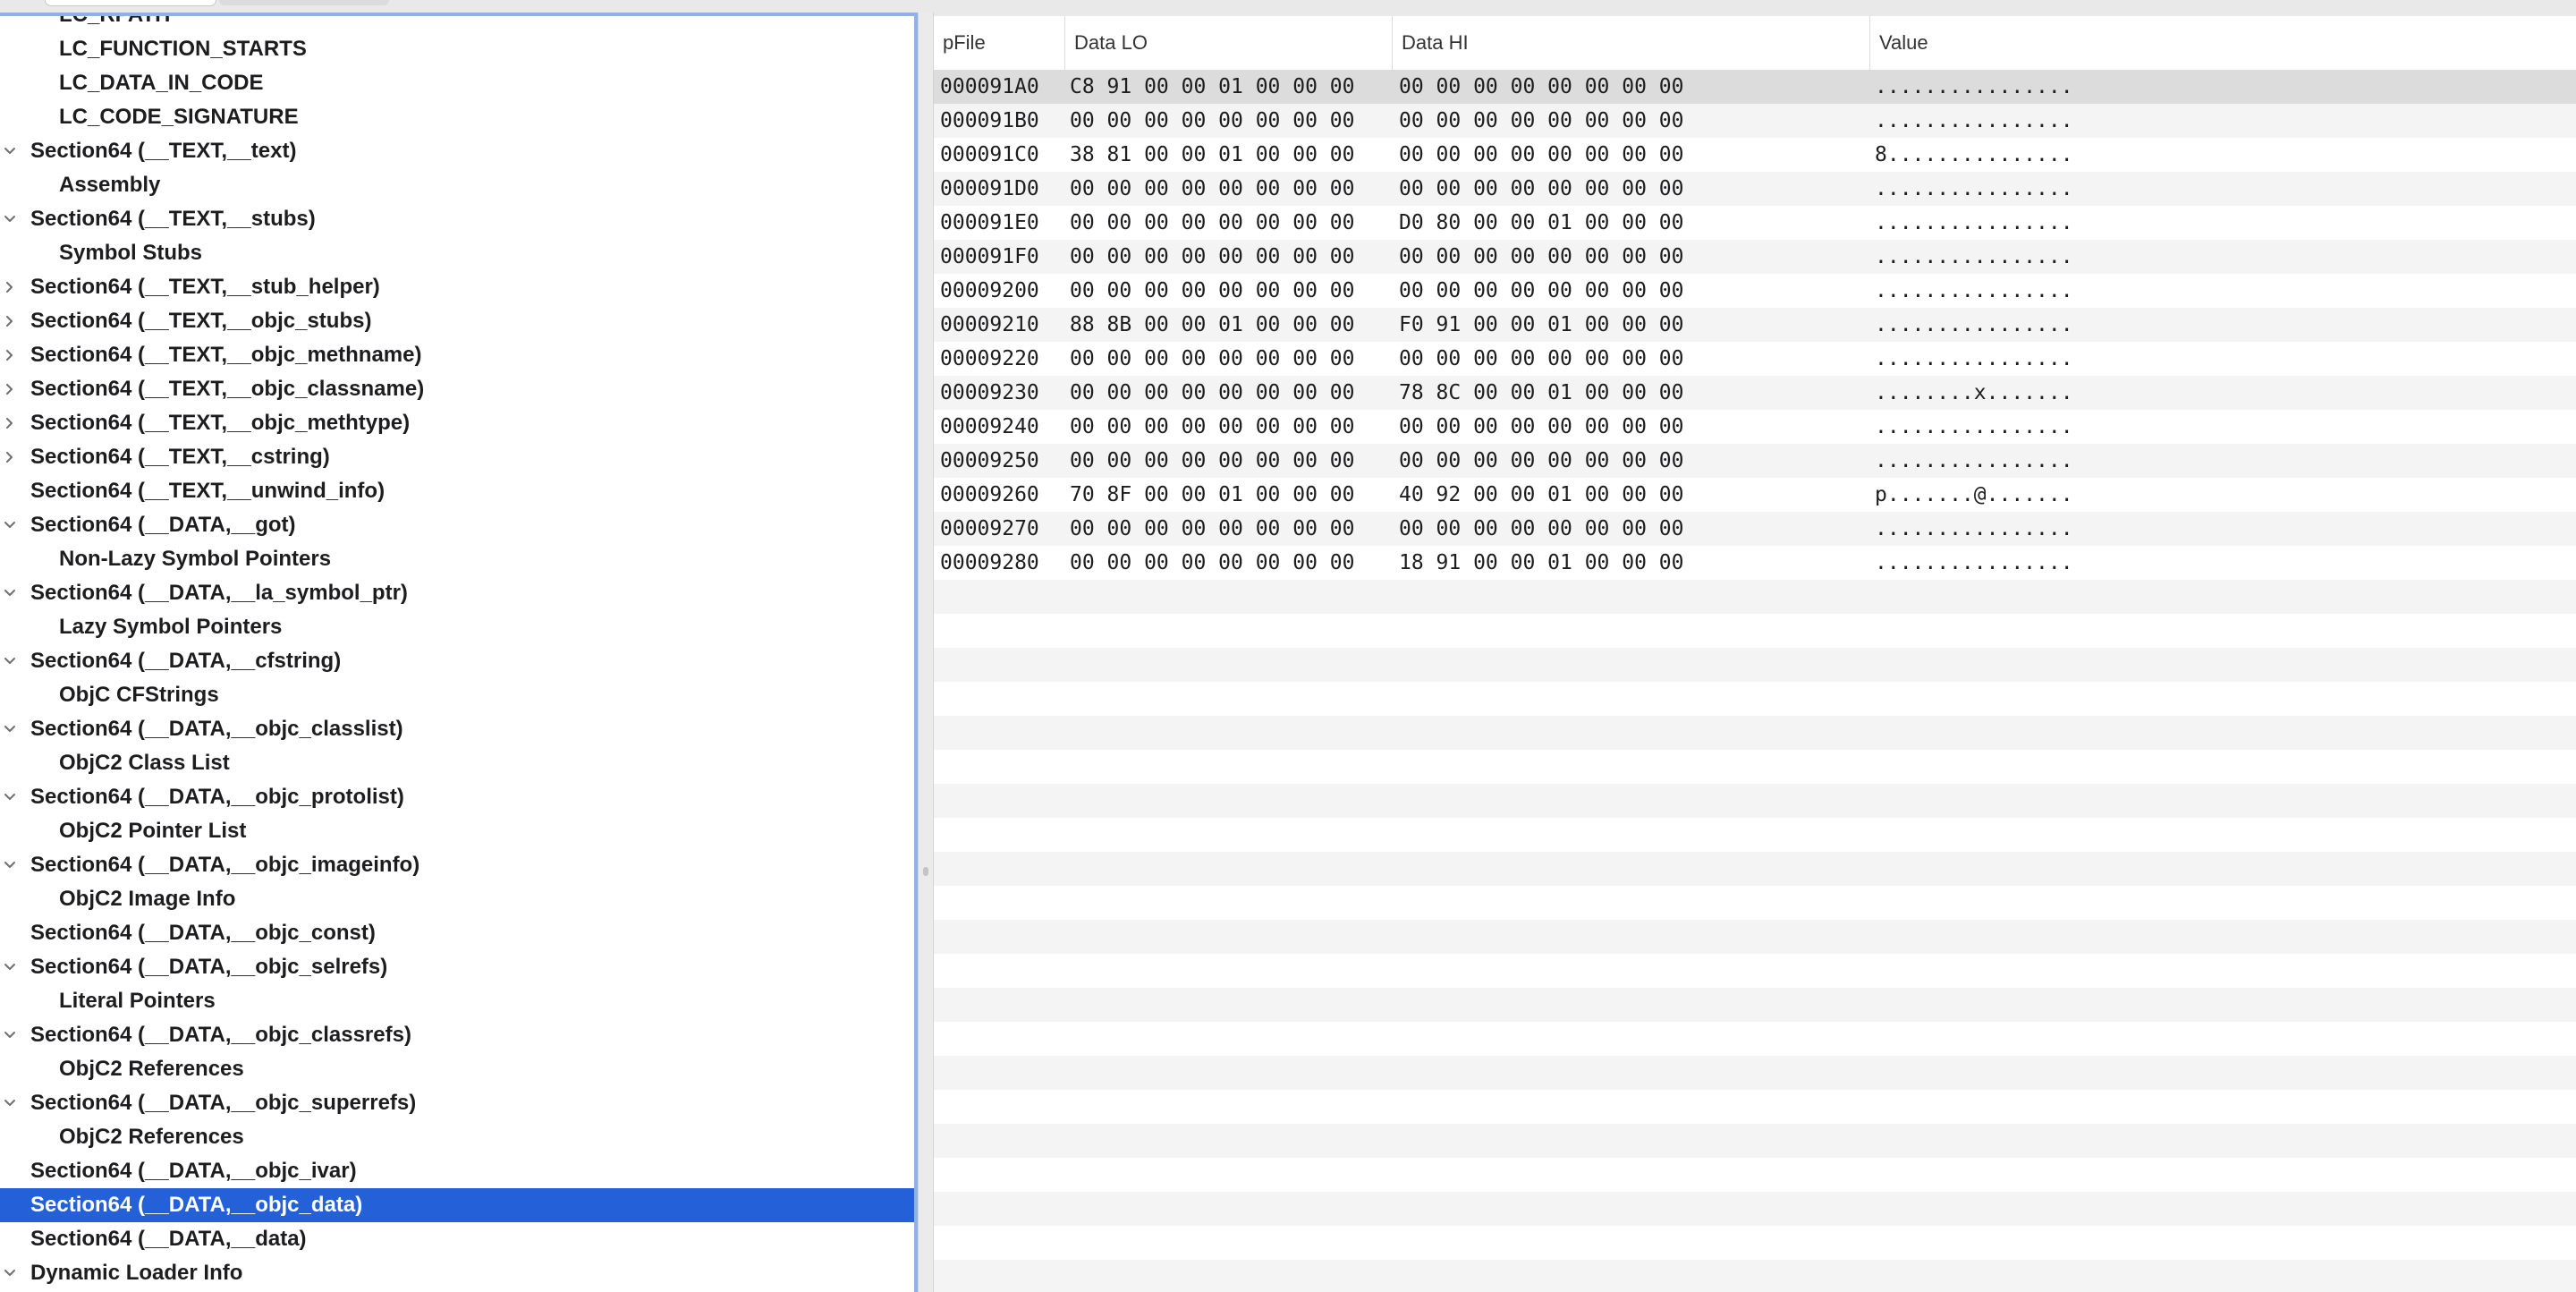 Image resolution: width=2576 pixels, height=1292 pixels. I want to click on tree-row: ObjC CFStrings, so click(457, 695).